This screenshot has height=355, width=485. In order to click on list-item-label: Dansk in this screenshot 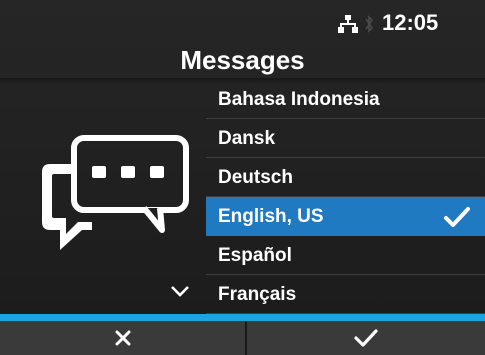, I will do `click(247, 138)`.